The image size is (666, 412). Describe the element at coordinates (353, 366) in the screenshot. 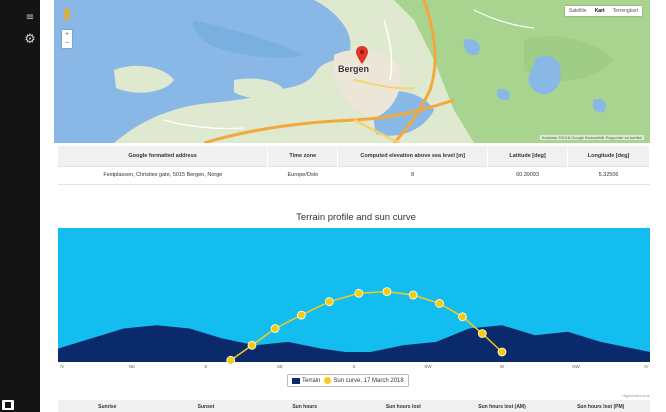

I see `x-tick-label: S` at that location.